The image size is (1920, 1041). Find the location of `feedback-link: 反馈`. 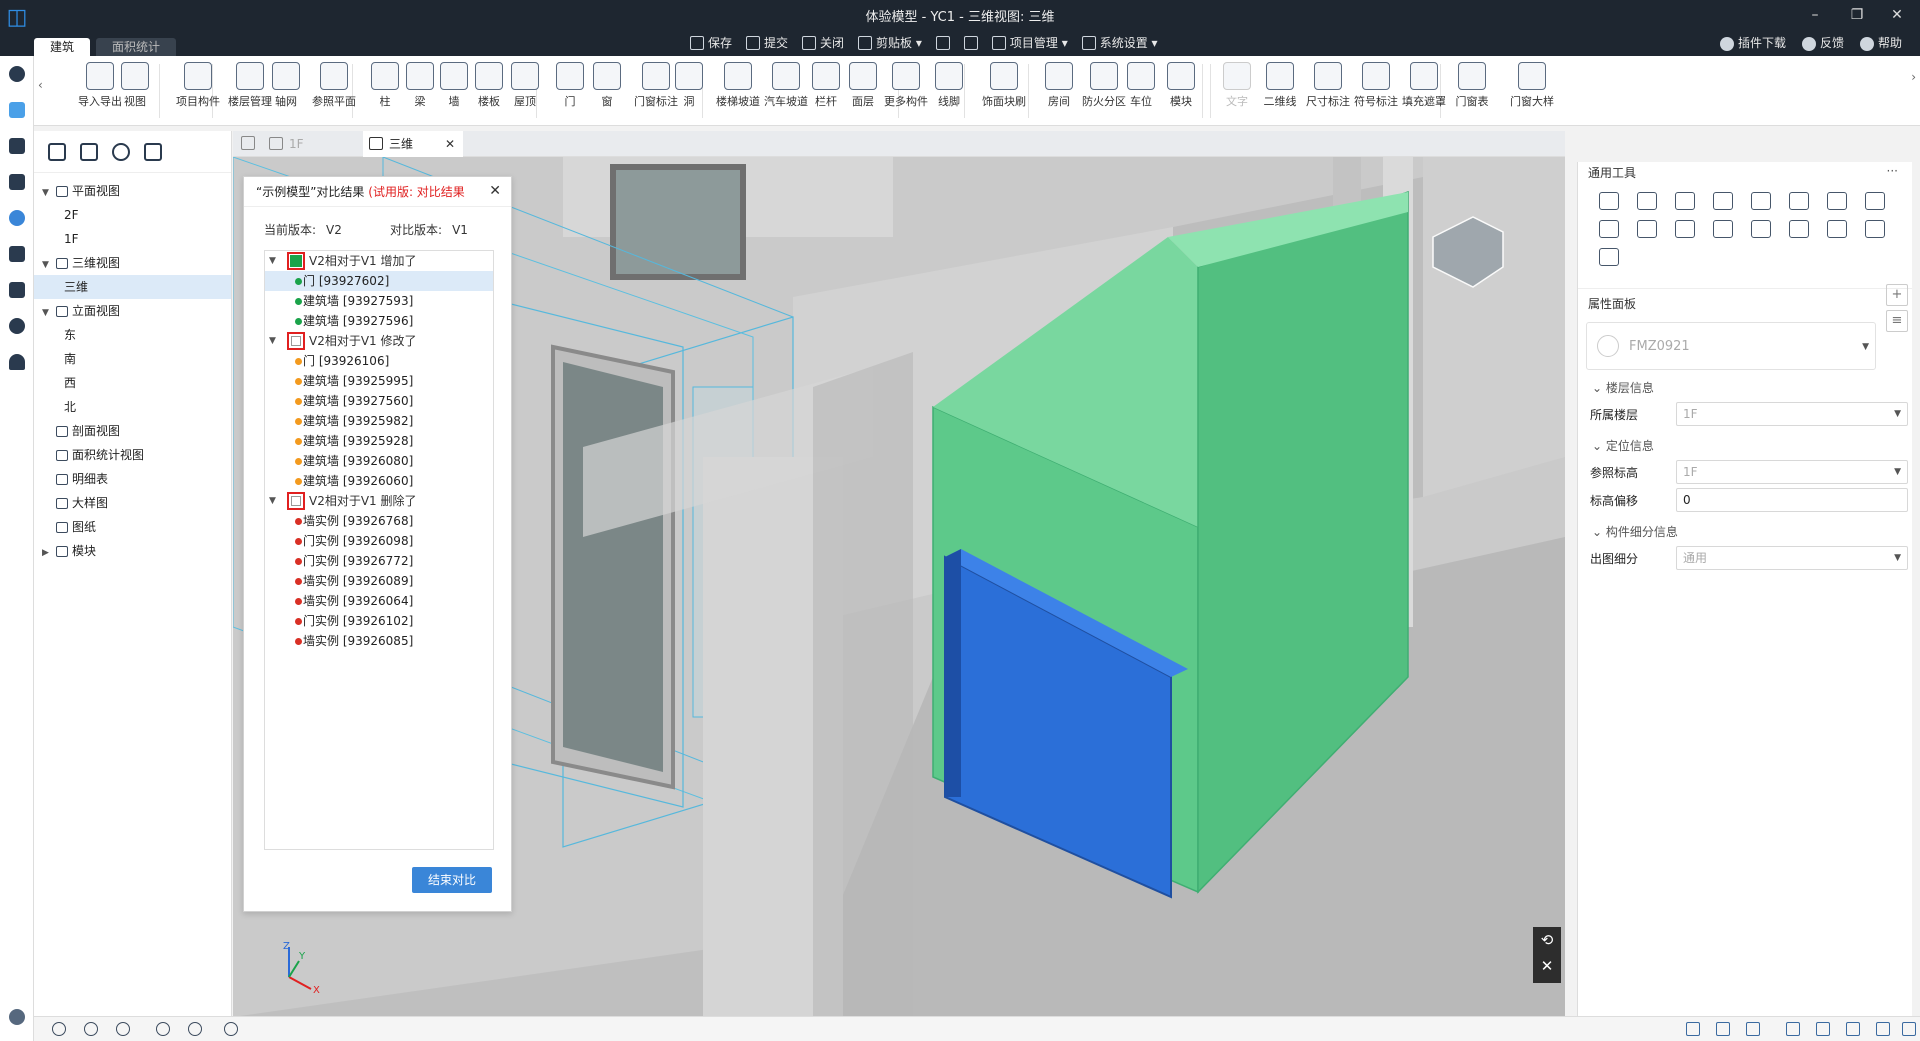

feedback-link: 反馈 is located at coordinates (1822, 42).